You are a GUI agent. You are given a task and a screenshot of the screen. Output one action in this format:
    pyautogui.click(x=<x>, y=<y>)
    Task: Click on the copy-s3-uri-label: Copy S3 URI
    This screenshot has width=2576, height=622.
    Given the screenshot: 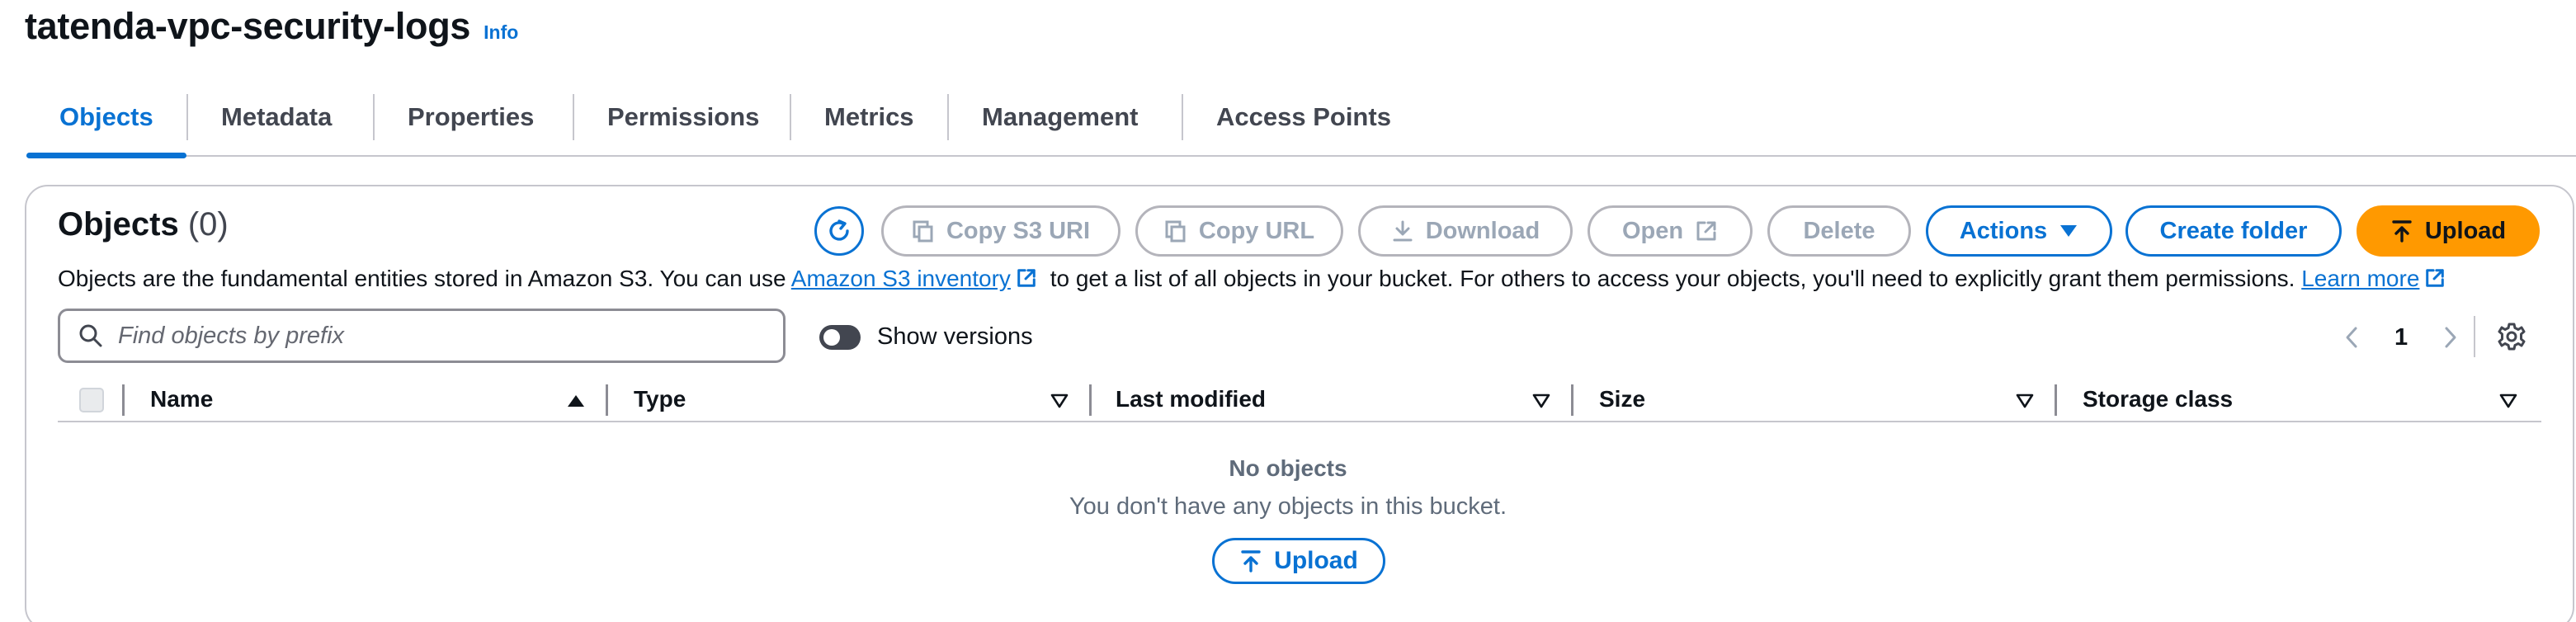 What is the action you would take?
    pyautogui.click(x=1018, y=231)
    